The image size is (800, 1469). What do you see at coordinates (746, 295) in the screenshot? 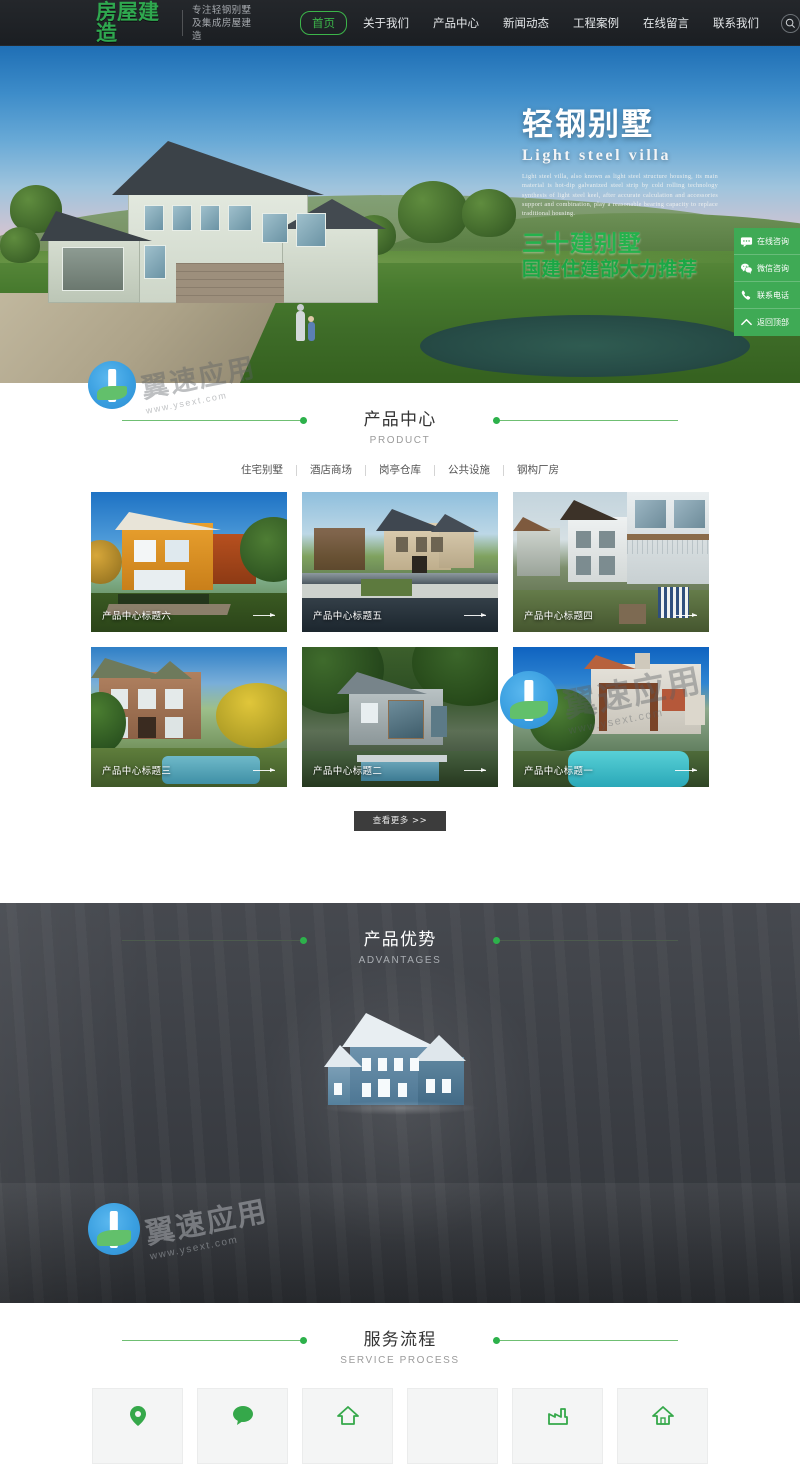
I see `phone-icon` at bounding box center [746, 295].